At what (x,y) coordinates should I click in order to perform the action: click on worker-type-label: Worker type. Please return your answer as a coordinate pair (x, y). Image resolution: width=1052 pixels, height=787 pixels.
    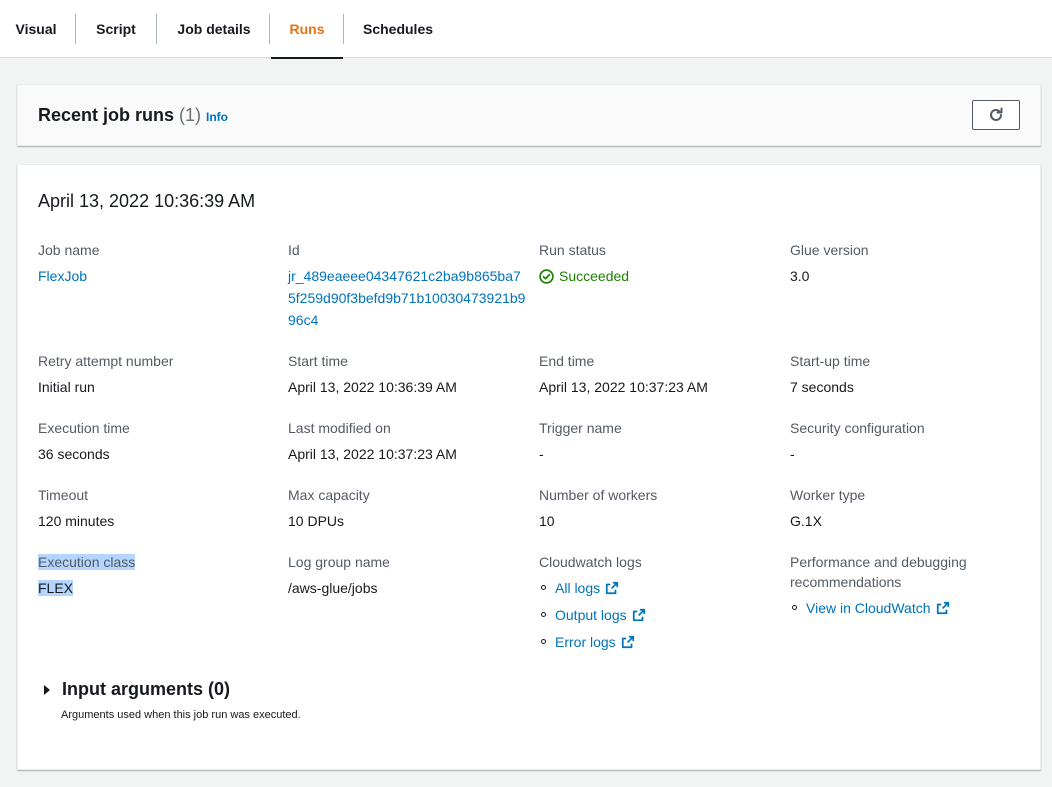
    Looking at the image, I should click on (828, 495).